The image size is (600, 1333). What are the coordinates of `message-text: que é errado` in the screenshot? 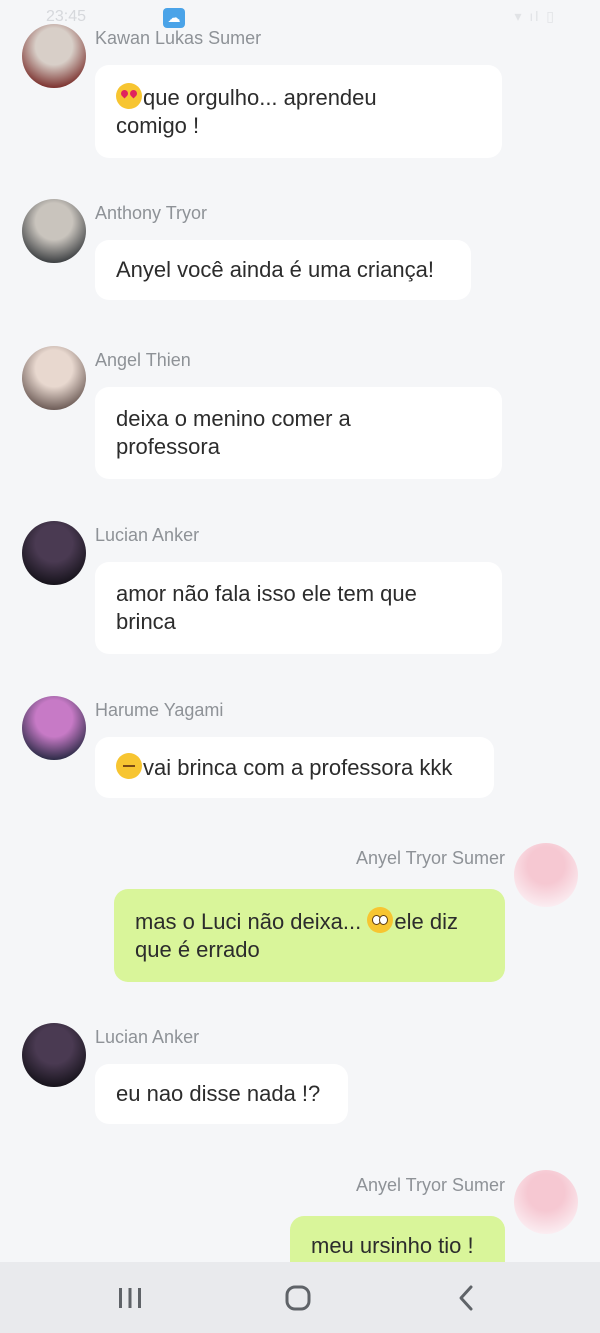 It's located at (197, 949).